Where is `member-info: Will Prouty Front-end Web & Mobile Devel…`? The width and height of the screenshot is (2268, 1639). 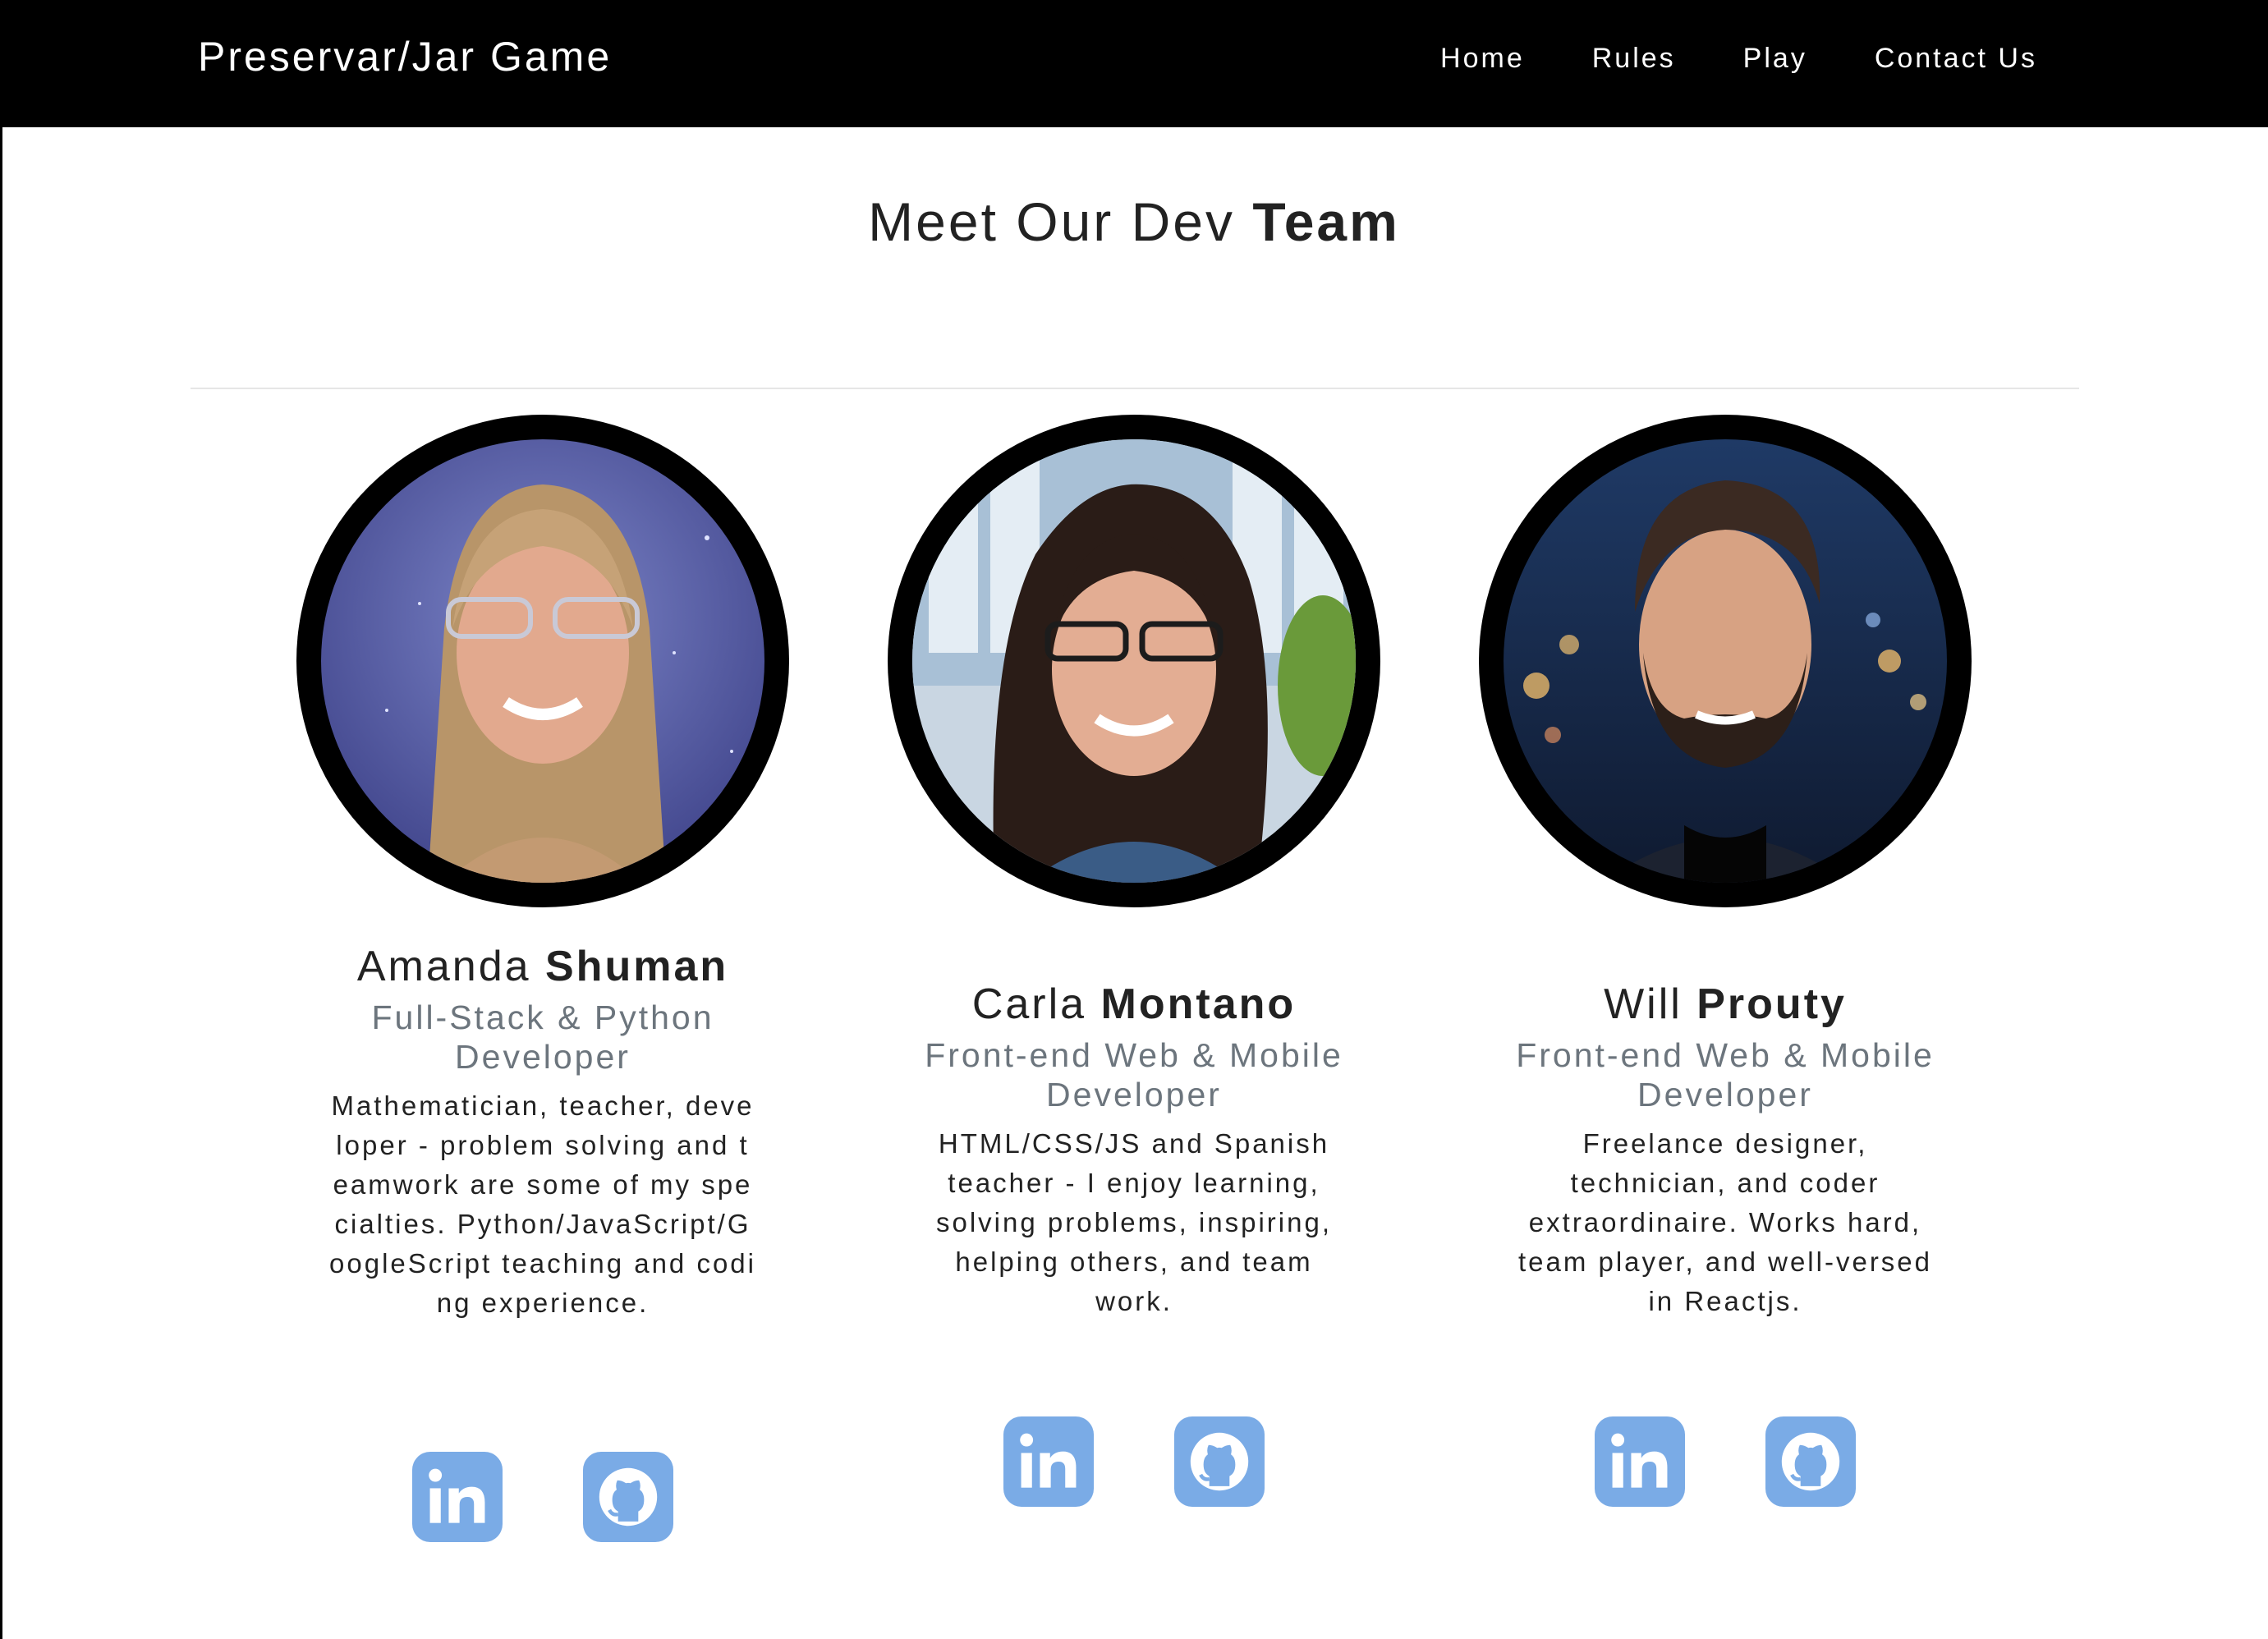 member-info: Will Prouty Front-end Web & Mobile Devel… is located at coordinates (1725, 1149).